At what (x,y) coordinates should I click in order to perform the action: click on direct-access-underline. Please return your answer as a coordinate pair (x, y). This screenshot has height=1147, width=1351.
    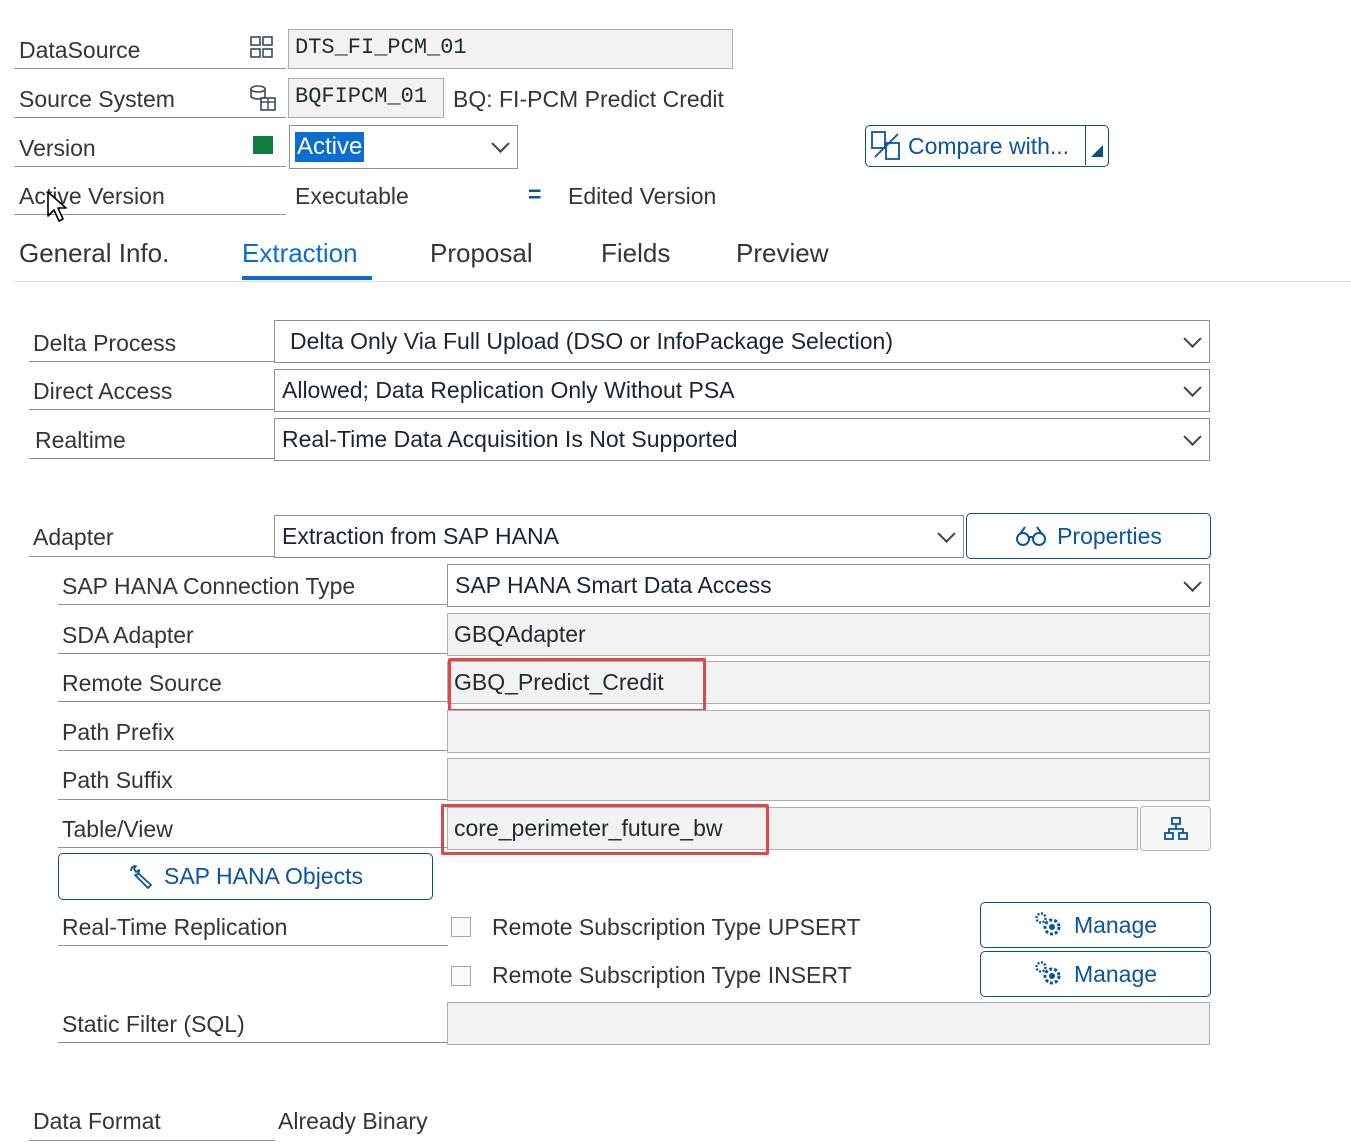
    Looking at the image, I should click on (152, 409).